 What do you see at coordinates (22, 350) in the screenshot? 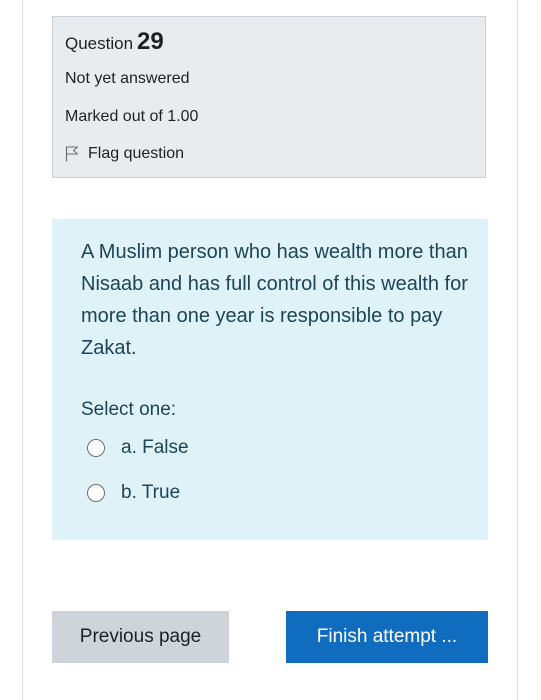
I see `frame-left-border` at bounding box center [22, 350].